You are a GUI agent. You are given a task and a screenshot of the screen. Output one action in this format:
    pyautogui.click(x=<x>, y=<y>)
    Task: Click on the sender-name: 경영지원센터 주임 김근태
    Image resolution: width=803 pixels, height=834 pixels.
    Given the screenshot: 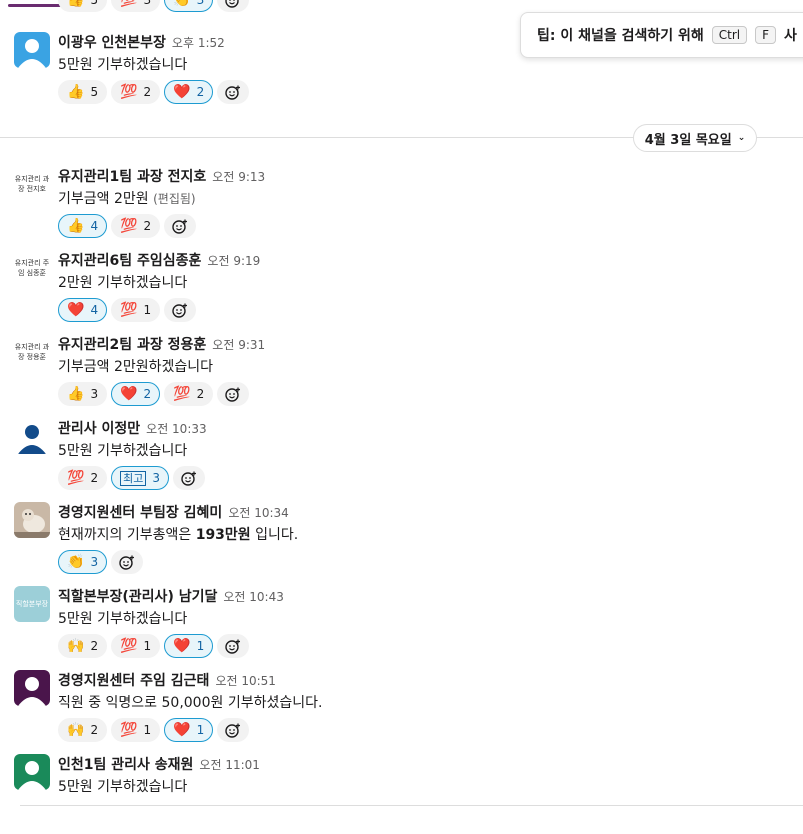 What is the action you would take?
    pyautogui.click(x=133, y=681)
    